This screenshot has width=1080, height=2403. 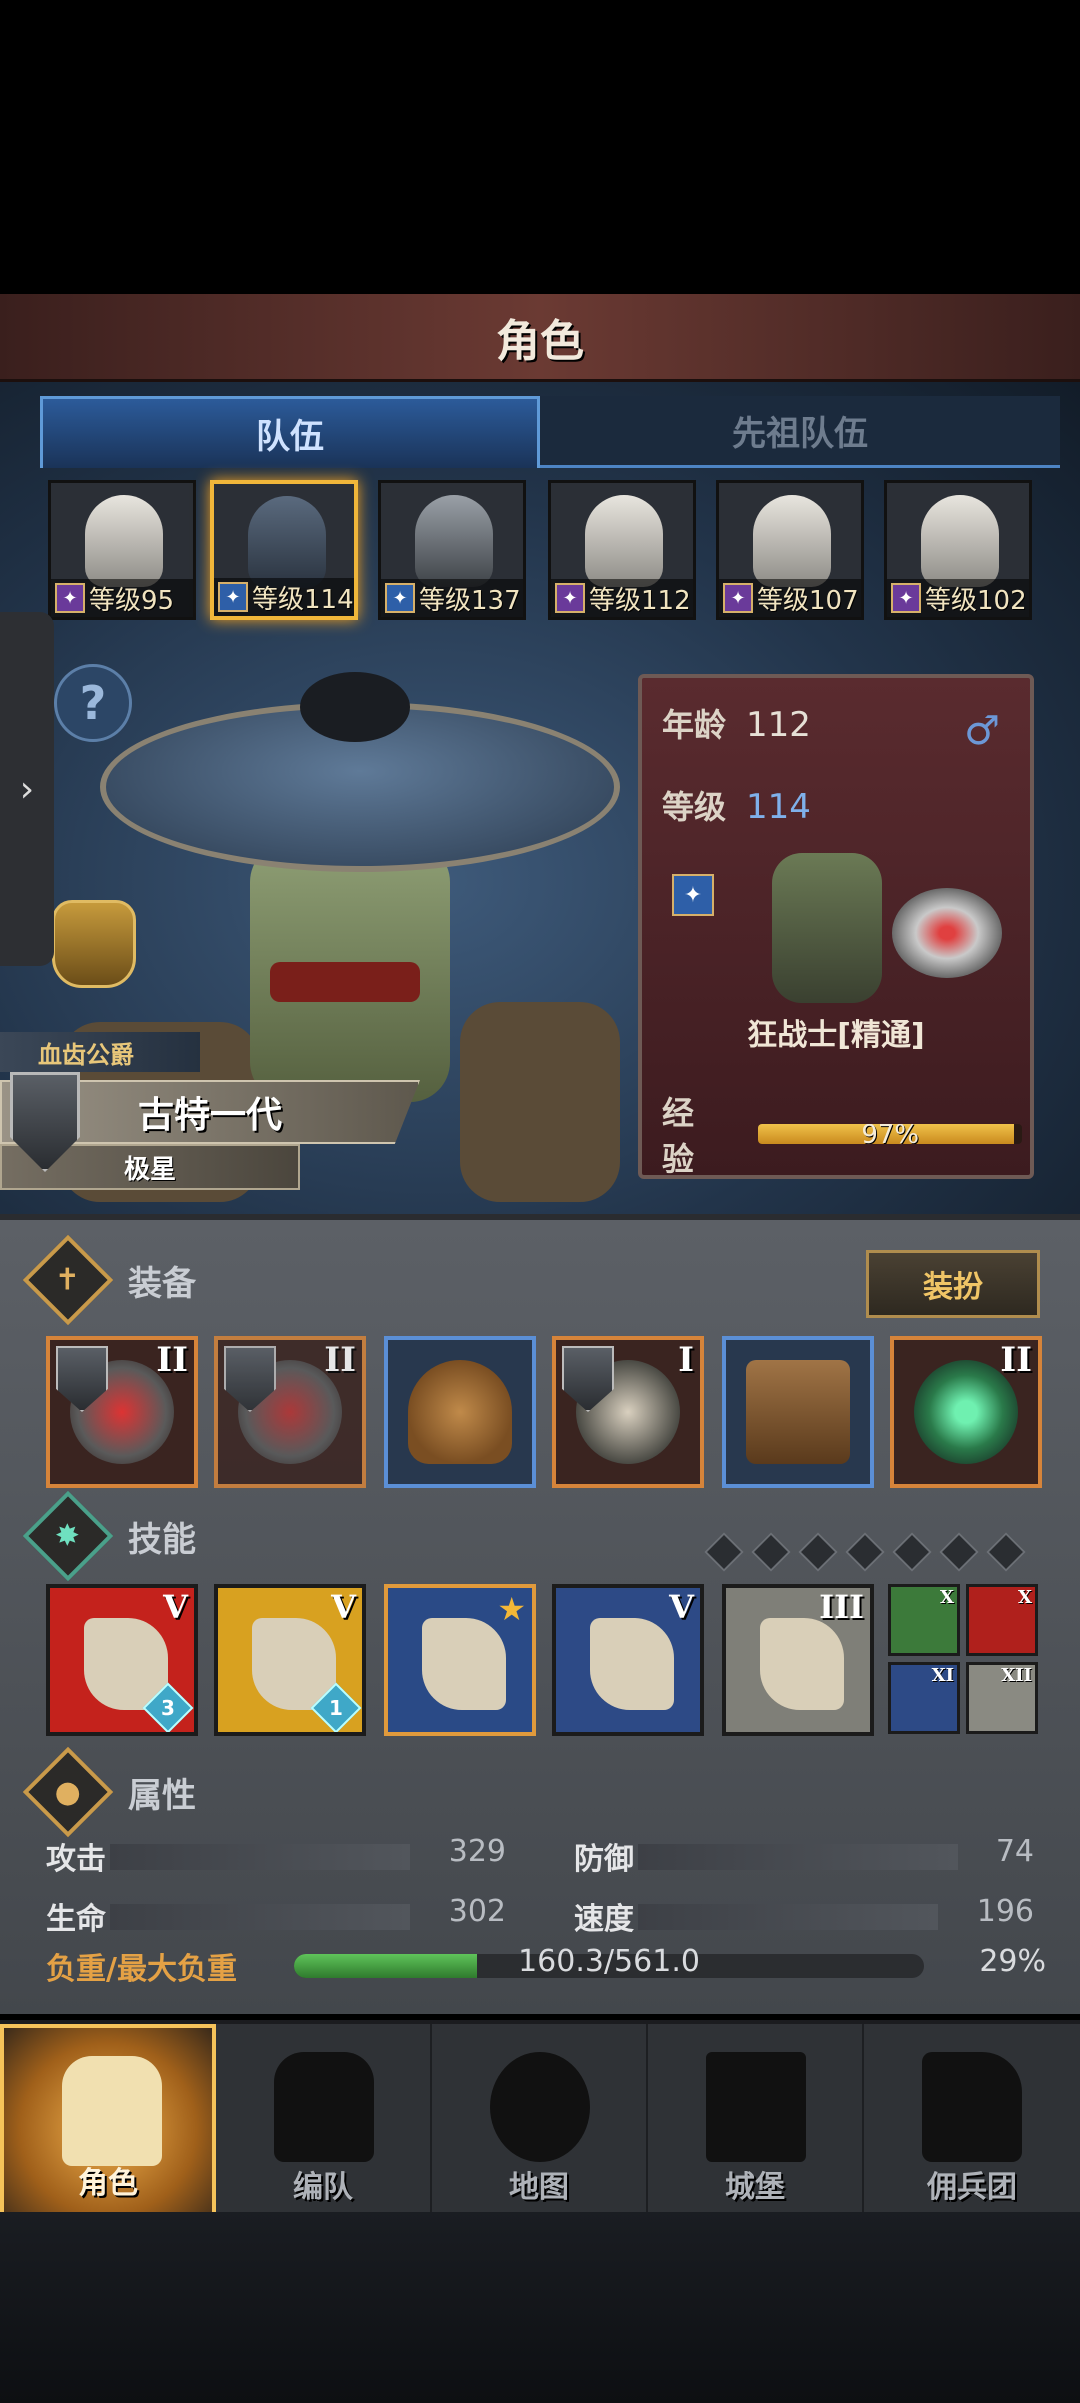 I want to click on nav-label: 城堡, so click(x=755, y=2187).